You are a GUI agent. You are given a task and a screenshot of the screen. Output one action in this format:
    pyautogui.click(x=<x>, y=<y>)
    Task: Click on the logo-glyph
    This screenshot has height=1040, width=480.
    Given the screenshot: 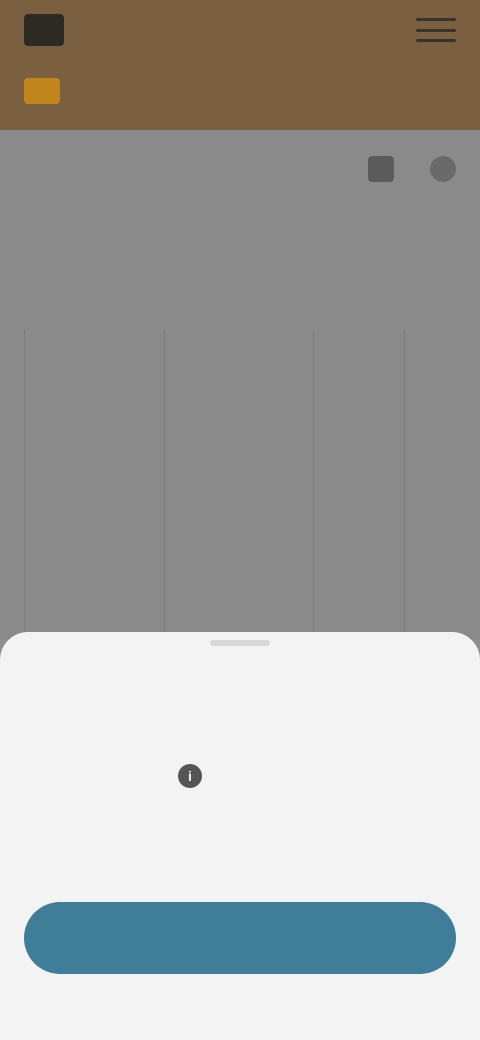 What is the action you would take?
    pyautogui.click(x=44, y=30)
    